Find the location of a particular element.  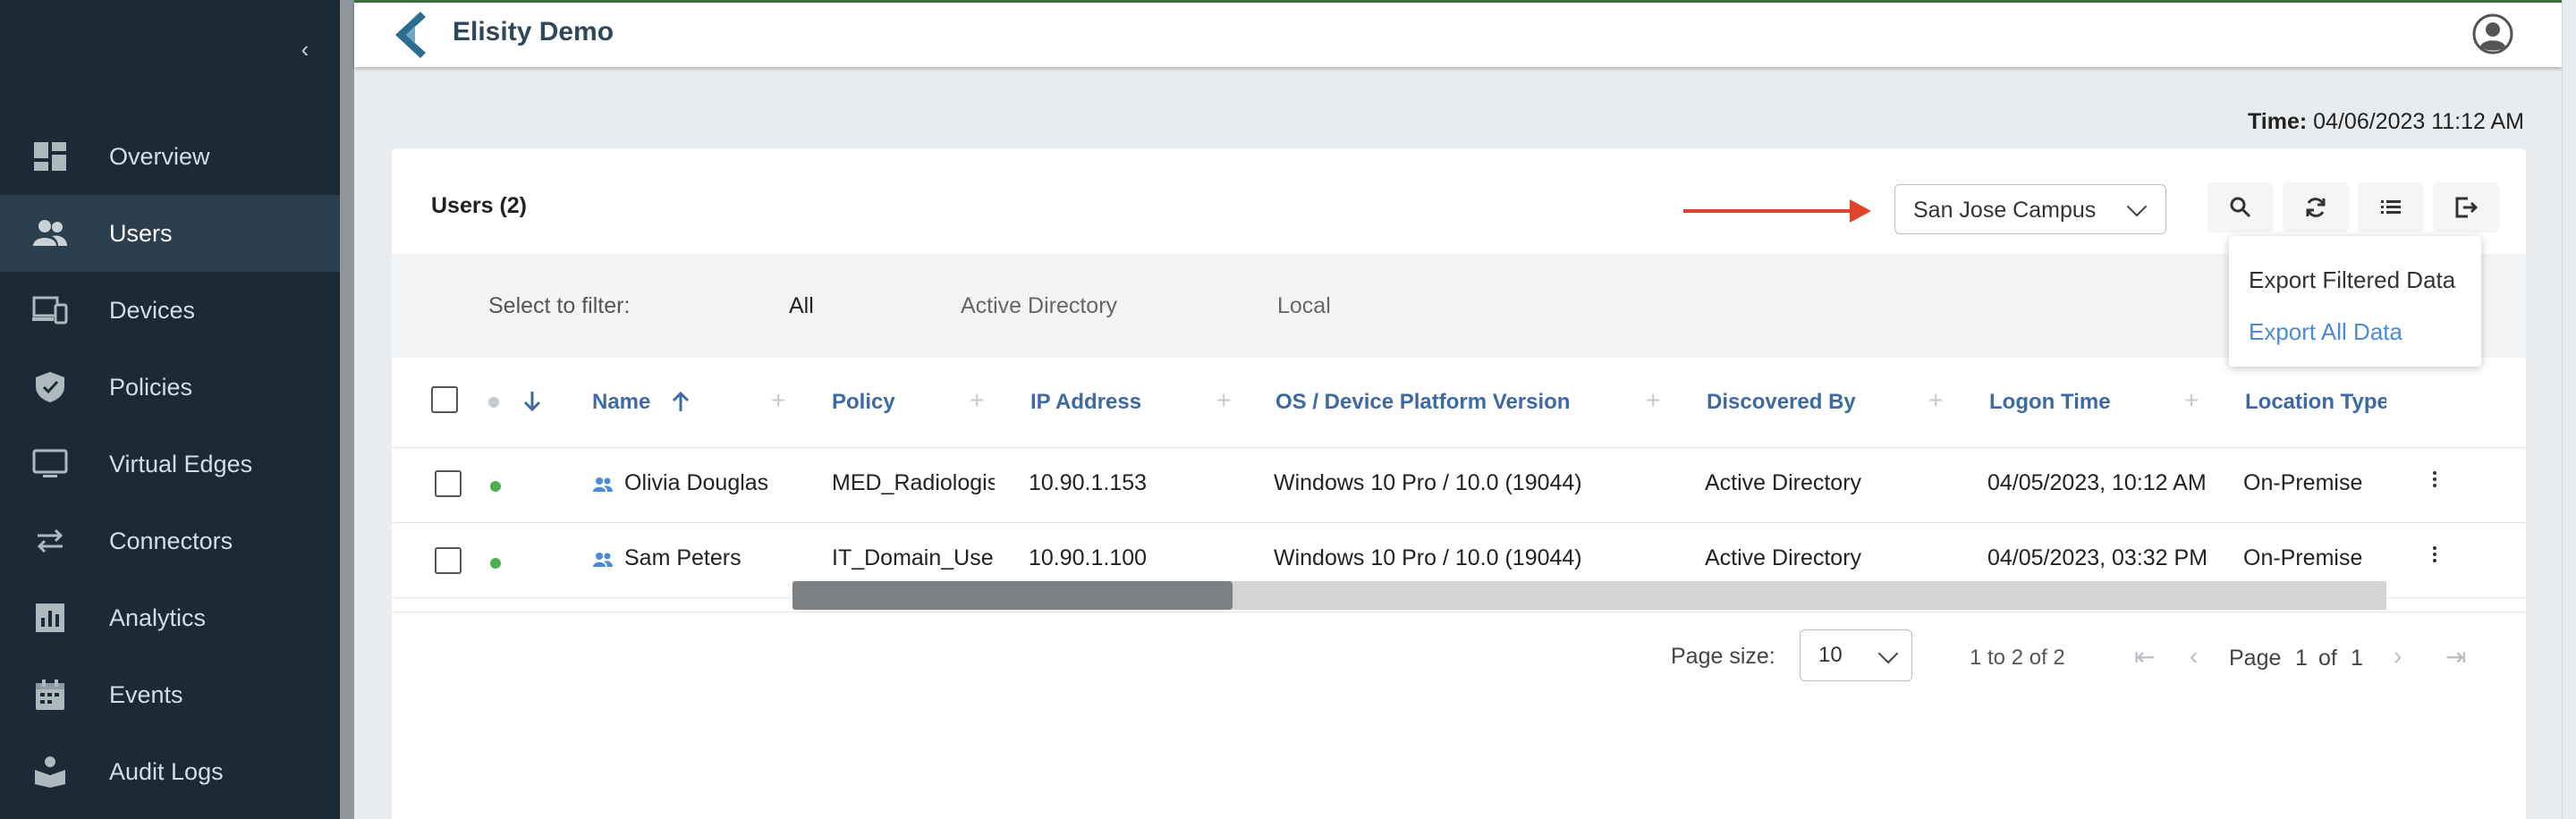

sidebar-item-label: Devices is located at coordinates (152, 310).